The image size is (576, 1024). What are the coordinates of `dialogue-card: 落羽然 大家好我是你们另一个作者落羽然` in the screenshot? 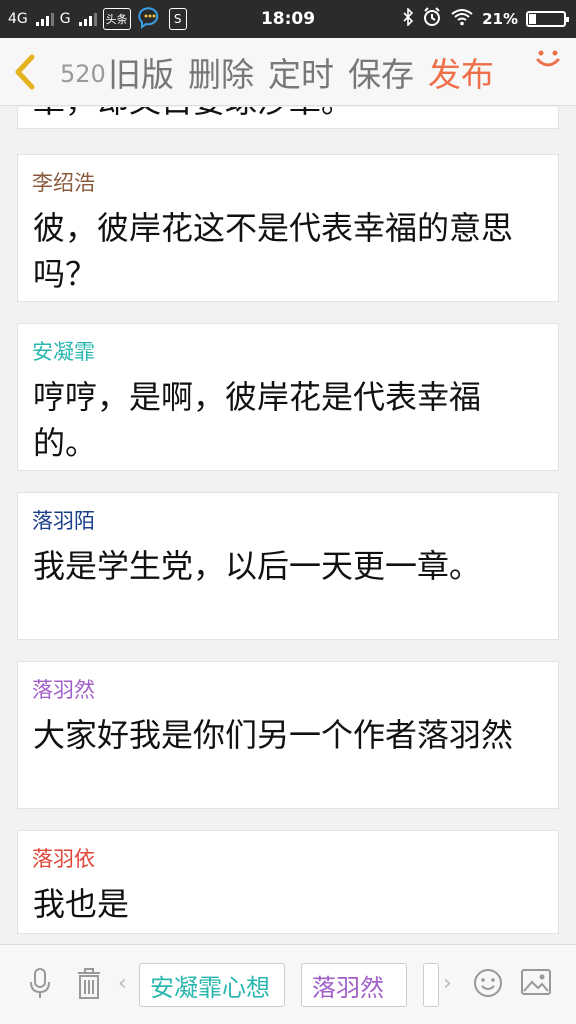 It's located at (288, 735).